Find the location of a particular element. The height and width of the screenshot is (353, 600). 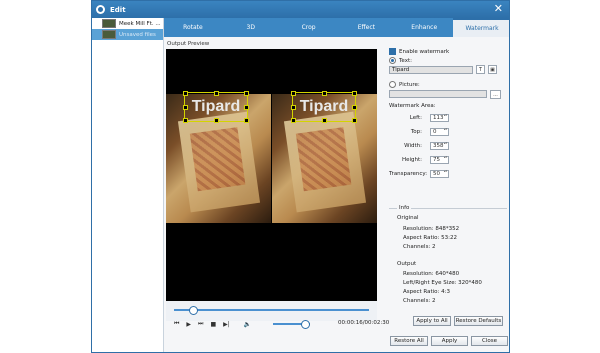

restore-defaults-button: Restore Defaults is located at coordinates (478, 321).